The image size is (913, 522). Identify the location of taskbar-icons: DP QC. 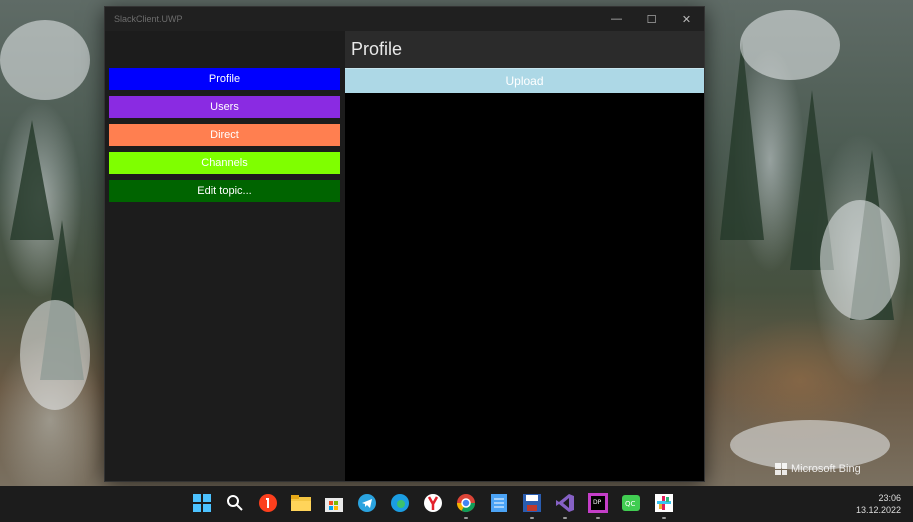
(433, 505).